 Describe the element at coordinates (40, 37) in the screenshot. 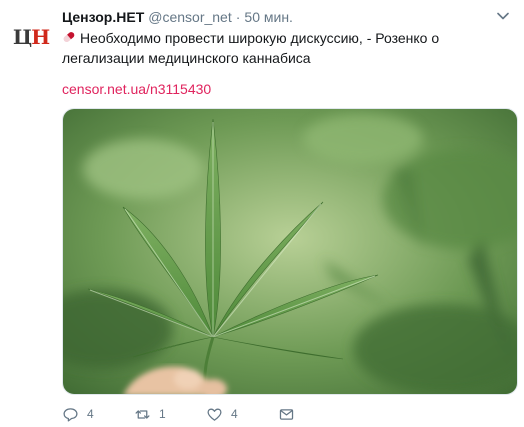

I see `logo-letter-right: Н` at that location.